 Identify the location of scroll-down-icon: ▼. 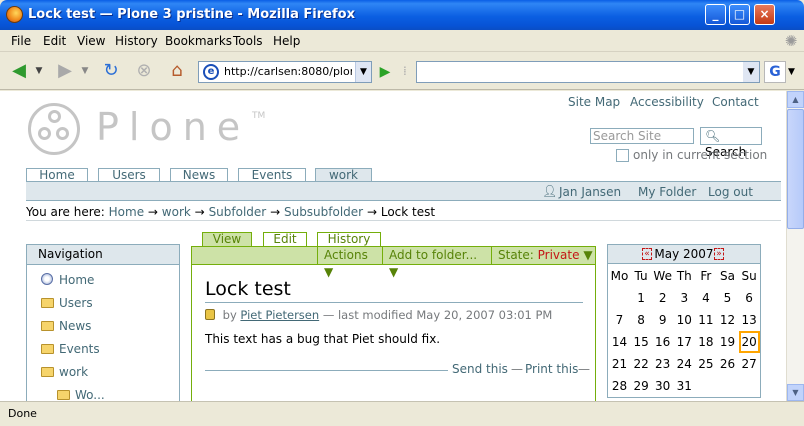
(795, 392).